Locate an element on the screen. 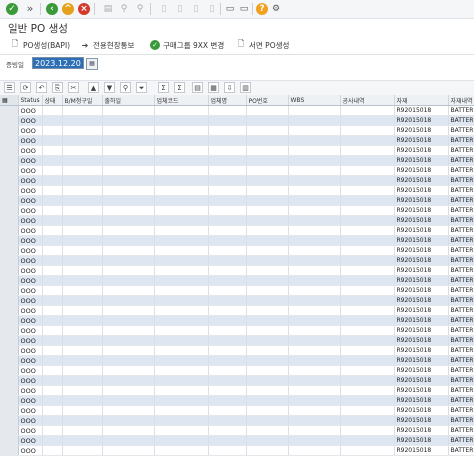 Image resolution: width=474 pixels, height=456 pixels. evidence-date-input: 2023.12.20 is located at coordinates (58, 63).